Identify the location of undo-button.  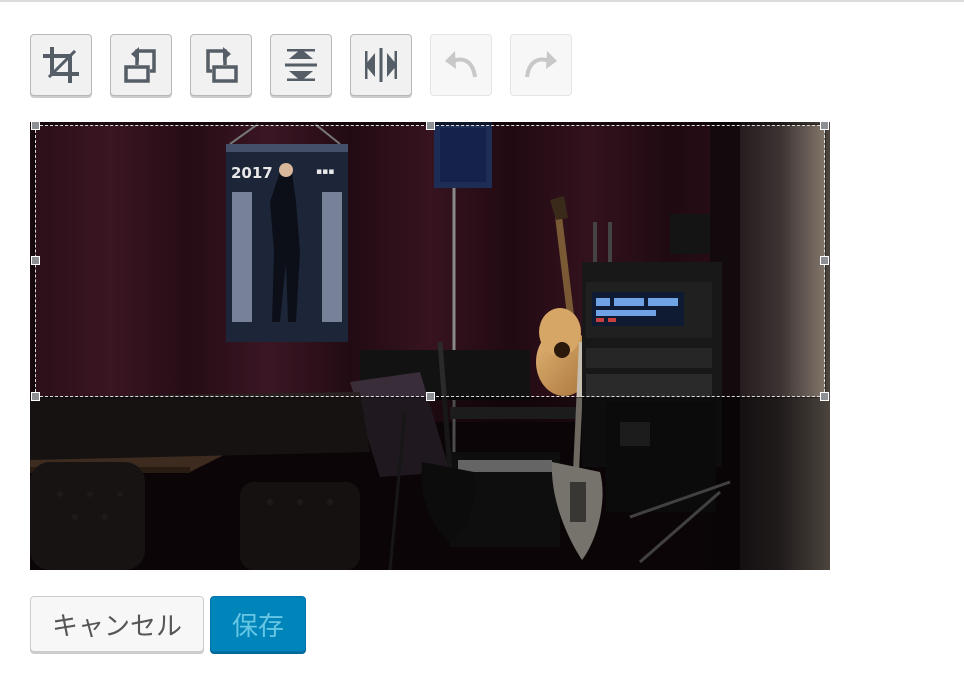
(461, 65).